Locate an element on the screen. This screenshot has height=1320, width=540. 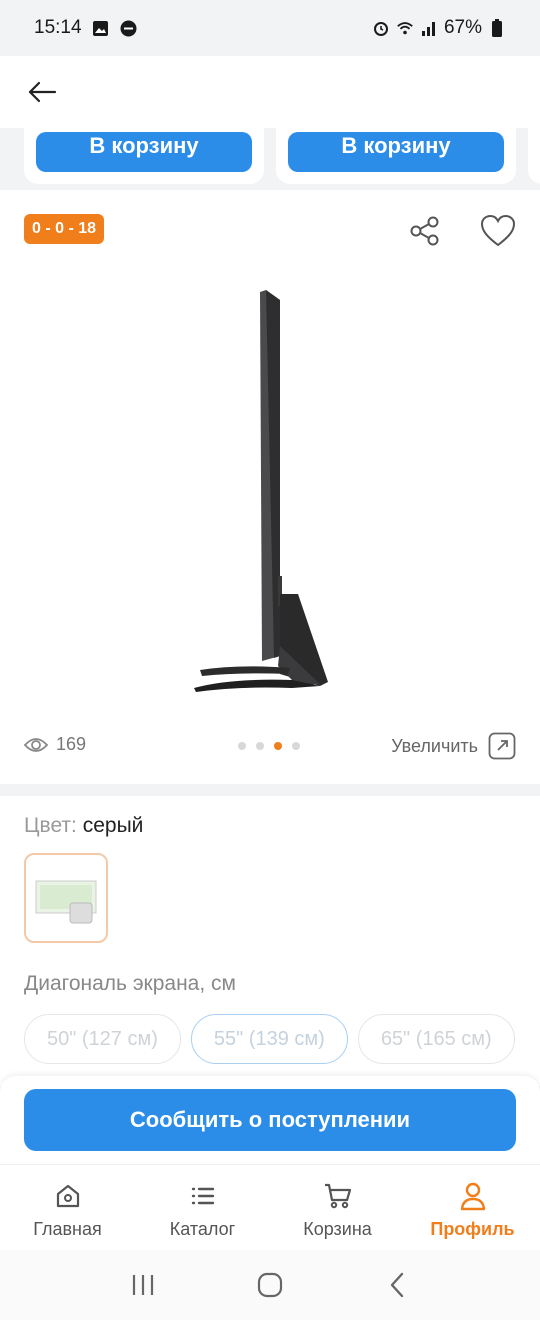
recent-apps-icon is located at coordinates (143, 1285).